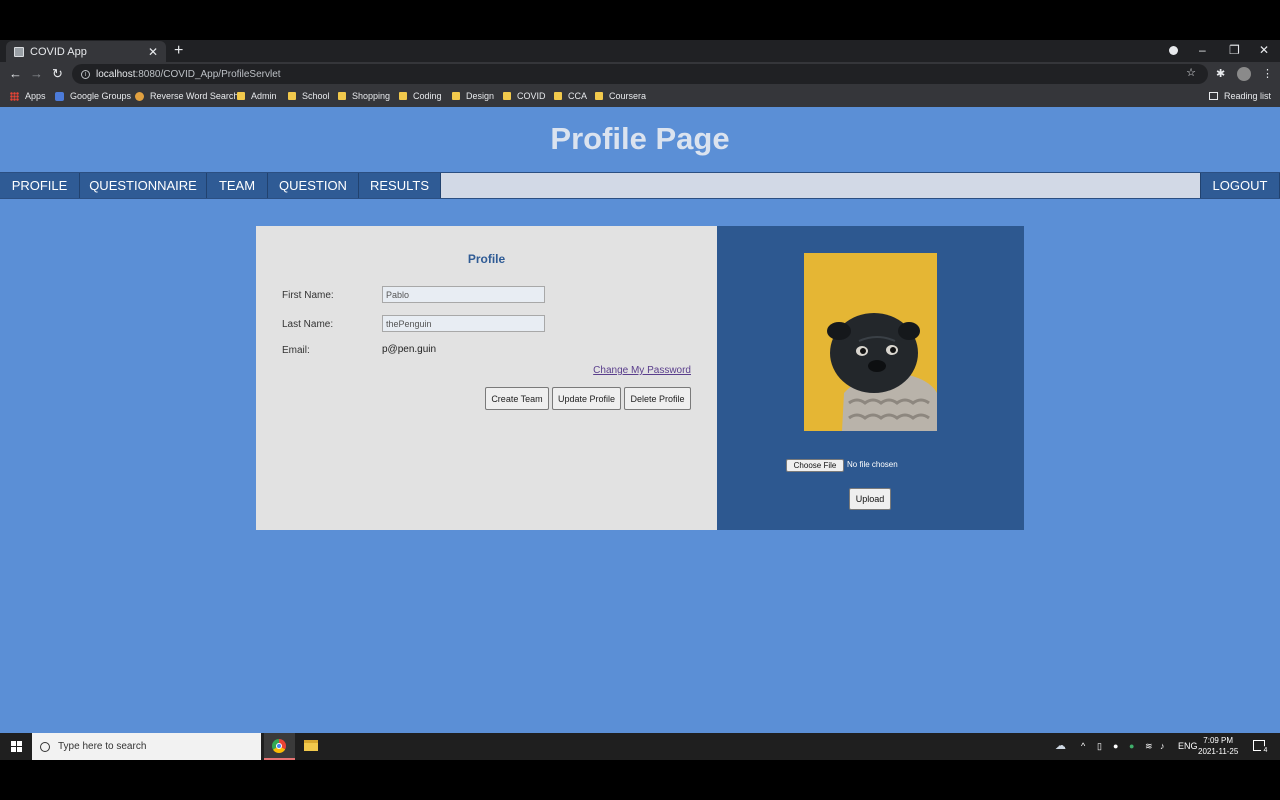  Describe the element at coordinates (1099, 746) in the screenshot. I see `device-icon: ▯` at that location.